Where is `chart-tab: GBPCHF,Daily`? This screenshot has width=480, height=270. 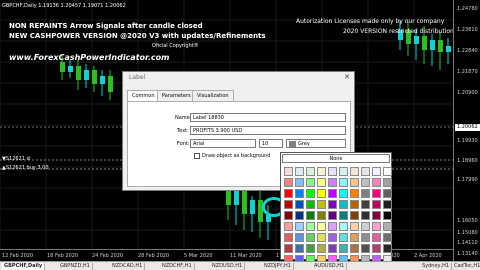
chart-tab: GBPCHF,Daily is located at coordinates (24, 266).